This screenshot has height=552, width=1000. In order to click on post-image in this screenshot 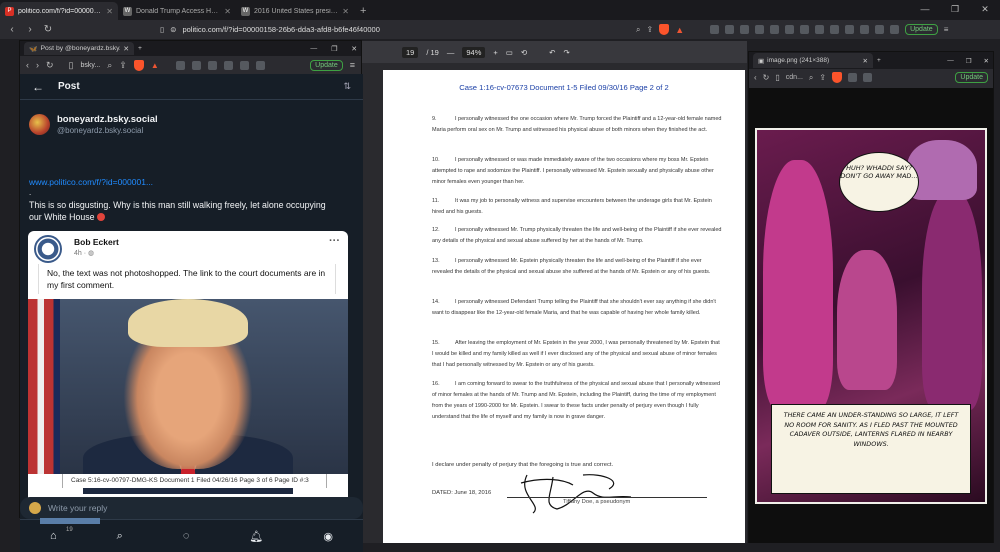, I will do `click(188, 396)`.